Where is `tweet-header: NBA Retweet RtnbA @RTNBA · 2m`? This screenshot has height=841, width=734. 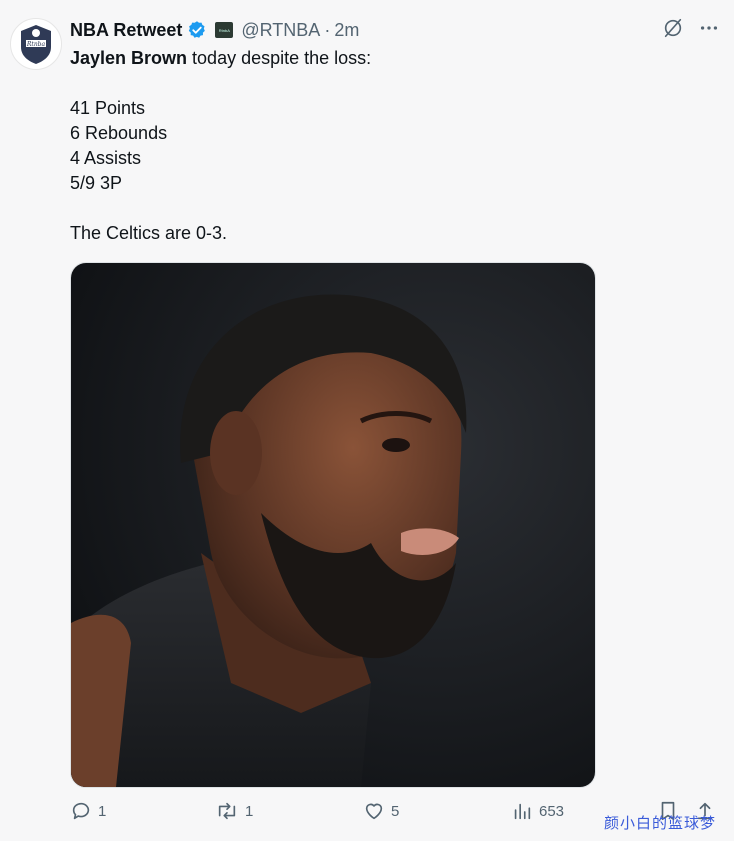
tweet-header: NBA Retweet RtnbA @RTNBA · 2m is located at coordinates (395, 30).